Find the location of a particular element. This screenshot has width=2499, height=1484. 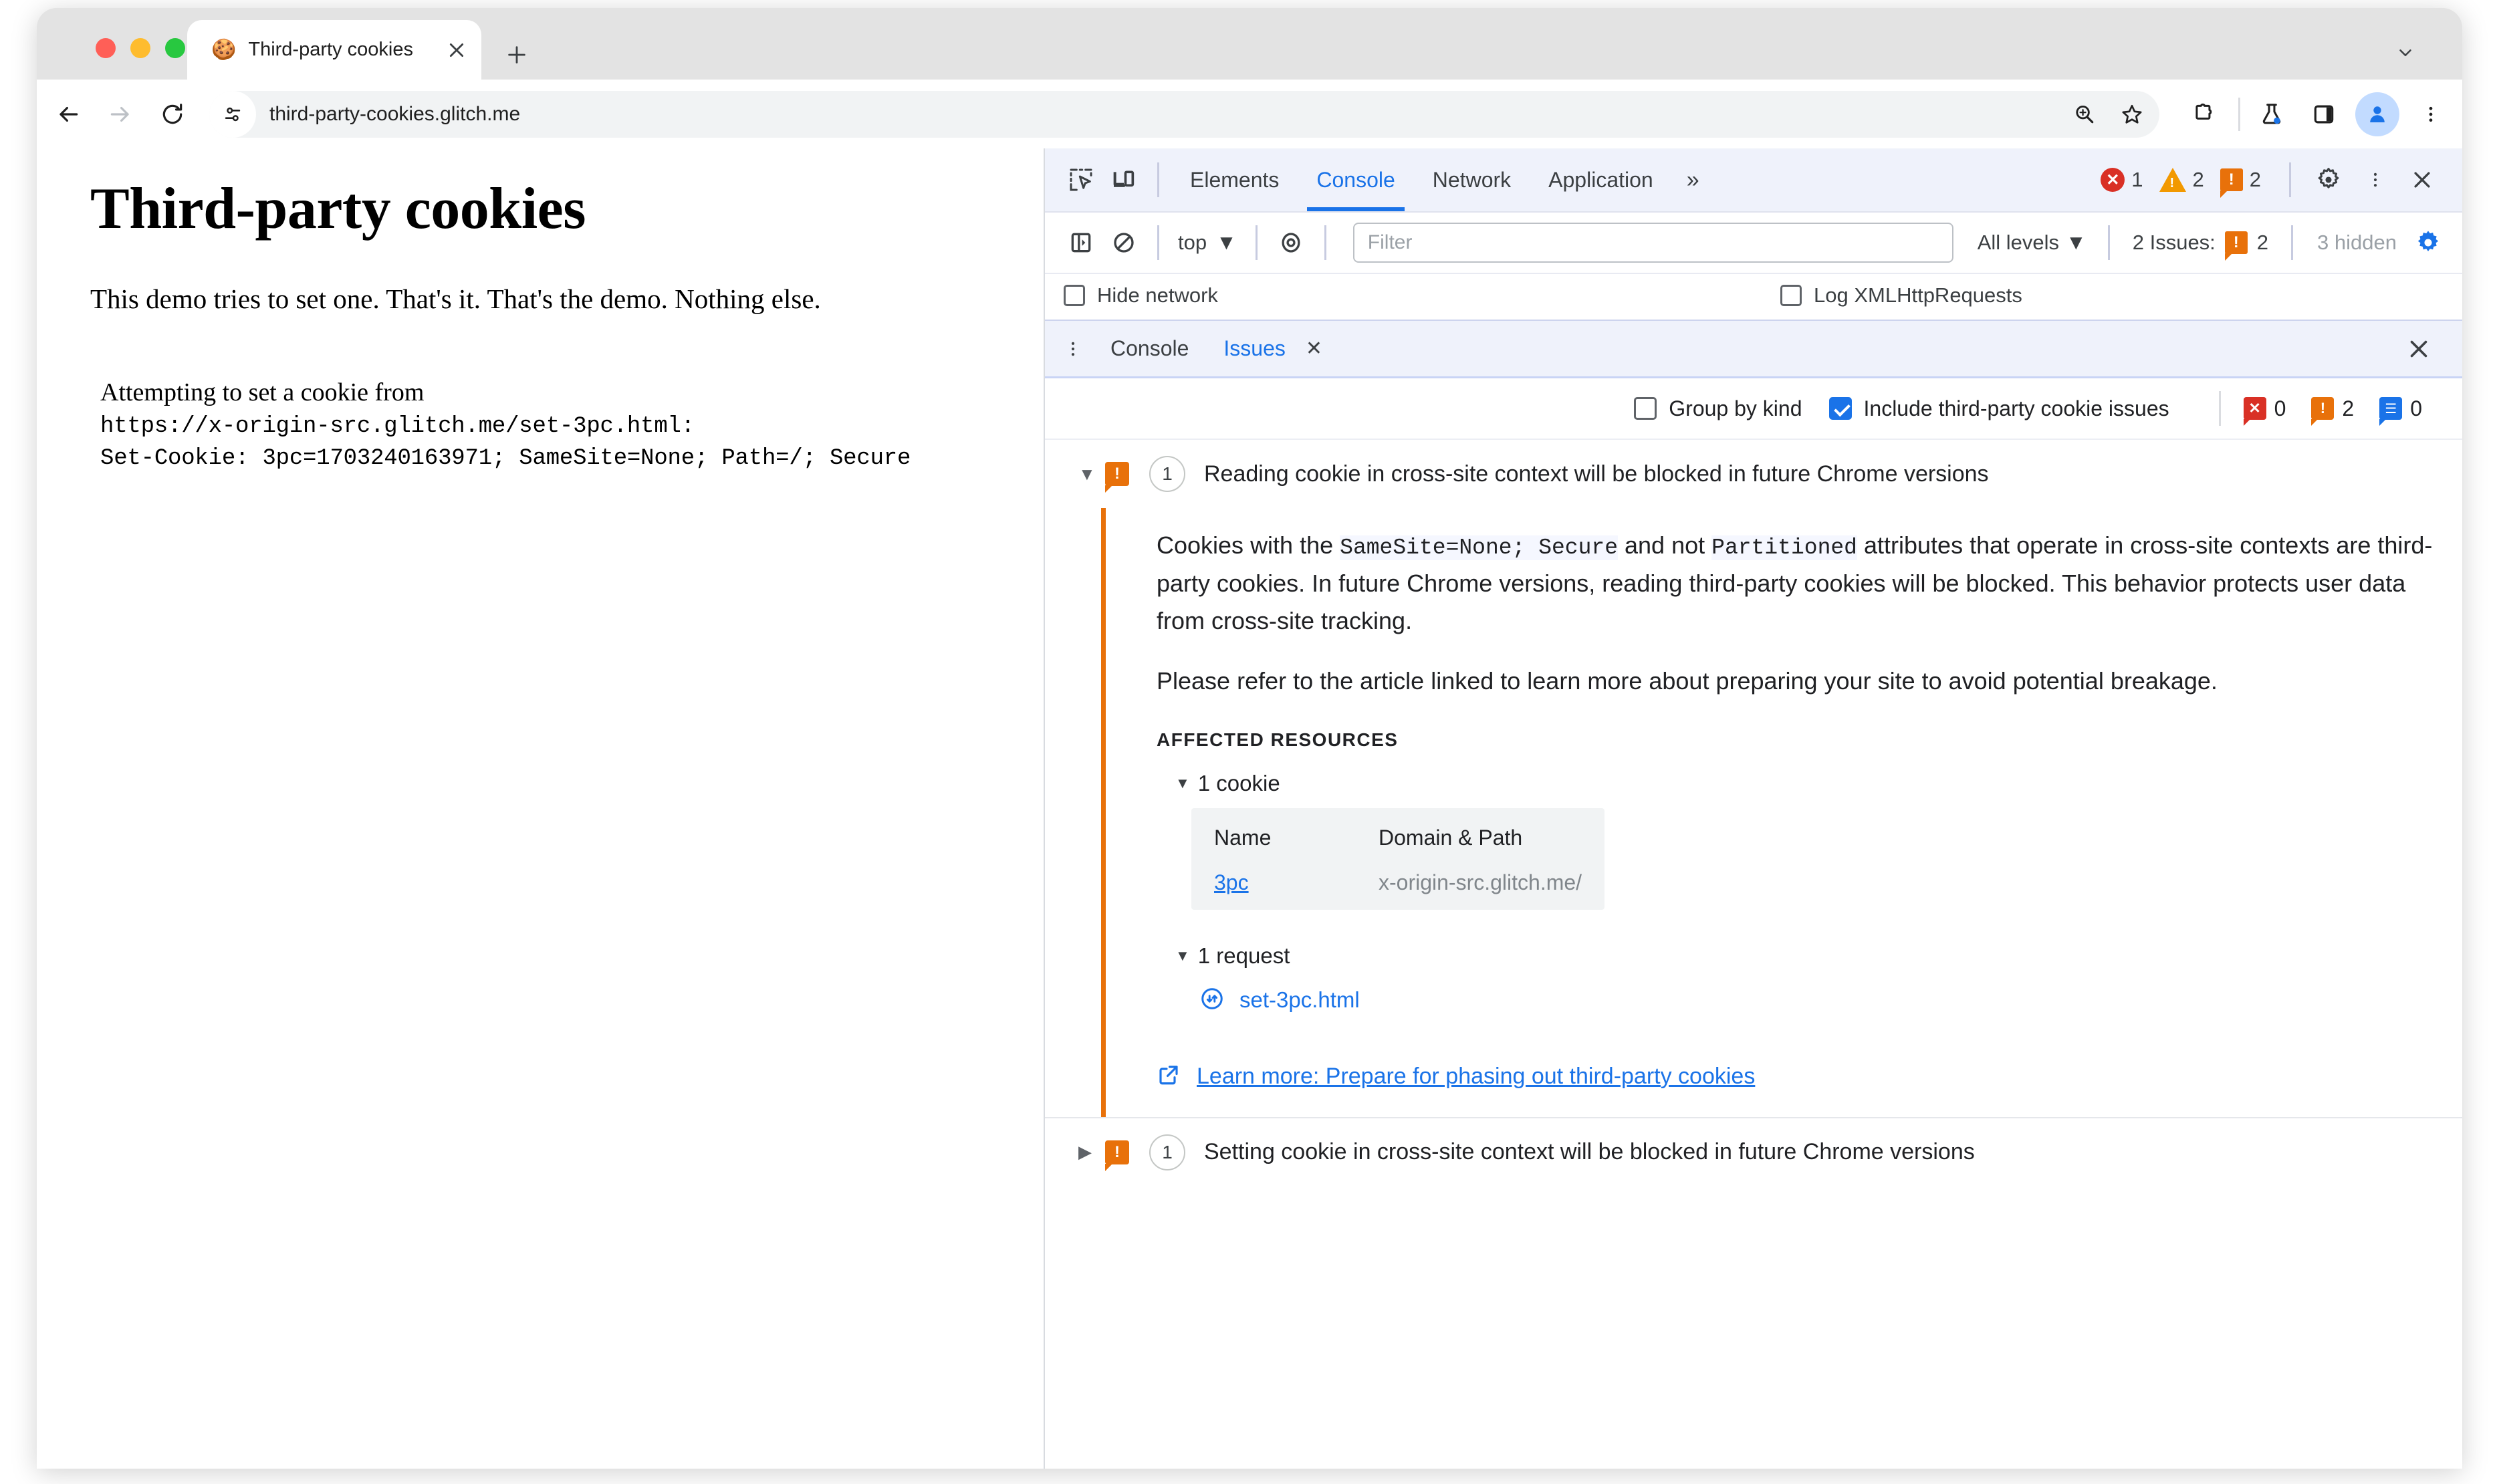

checkbox-icon is located at coordinates (1791, 295).